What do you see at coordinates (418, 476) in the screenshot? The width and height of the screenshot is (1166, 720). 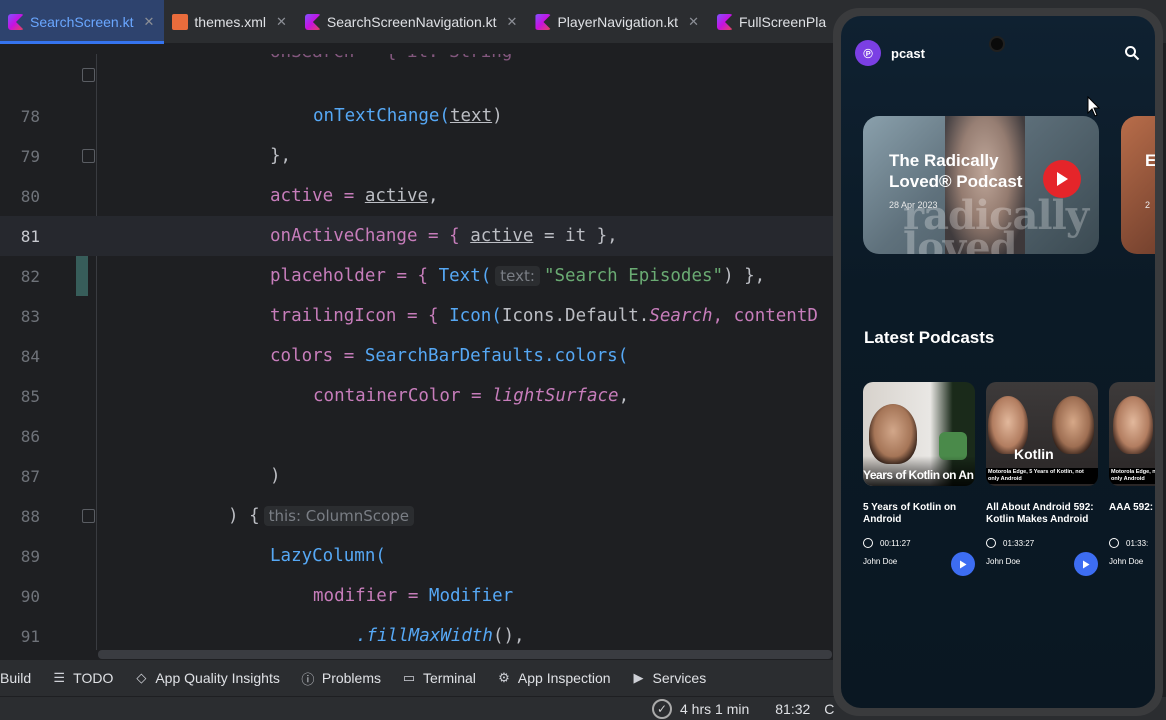 I see `code-line: 87 )` at bounding box center [418, 476].